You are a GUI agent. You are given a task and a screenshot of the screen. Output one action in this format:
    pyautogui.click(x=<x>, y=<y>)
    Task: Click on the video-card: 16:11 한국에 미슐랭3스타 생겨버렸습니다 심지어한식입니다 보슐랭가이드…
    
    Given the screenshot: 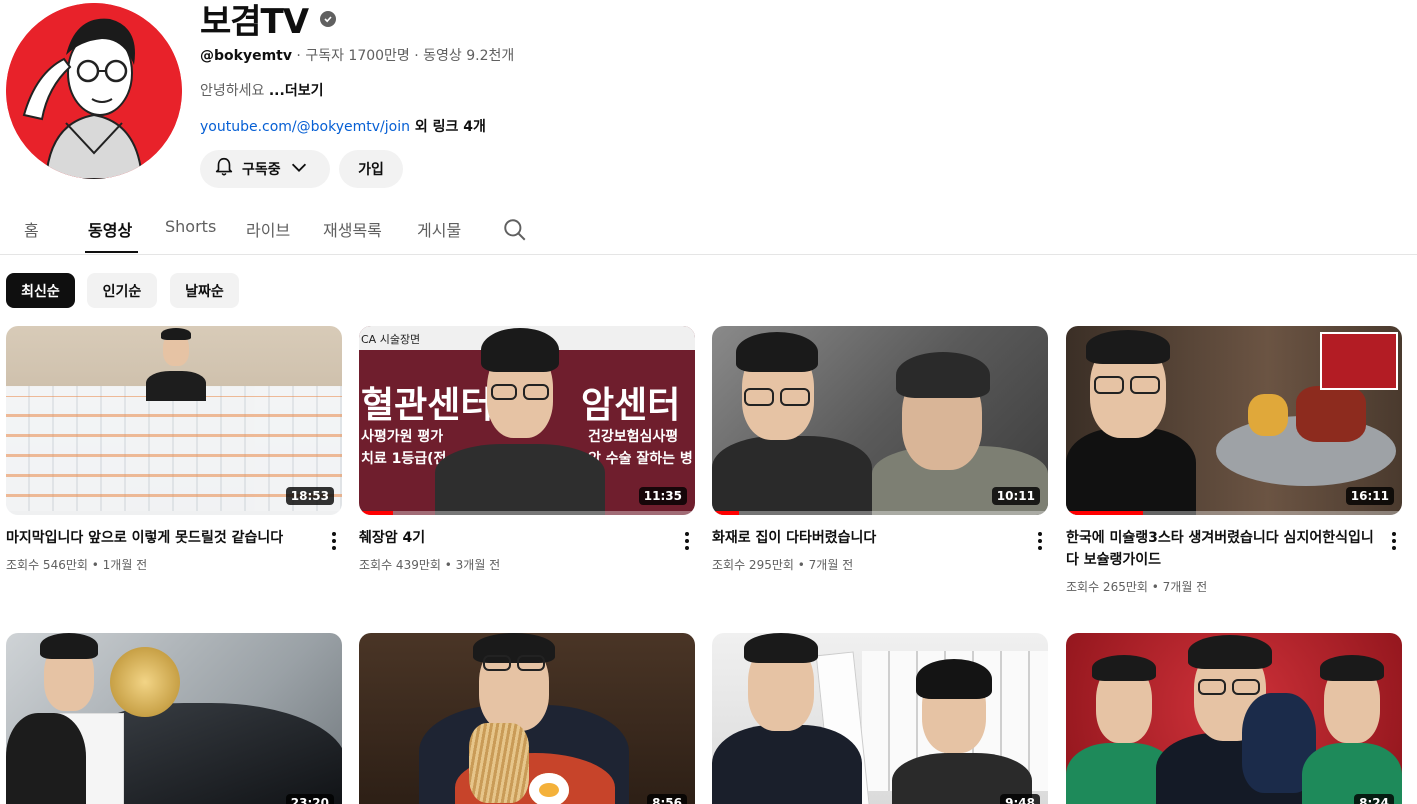 What is the action you would take?
    pyautogui.click(x=1234, y=460)
    